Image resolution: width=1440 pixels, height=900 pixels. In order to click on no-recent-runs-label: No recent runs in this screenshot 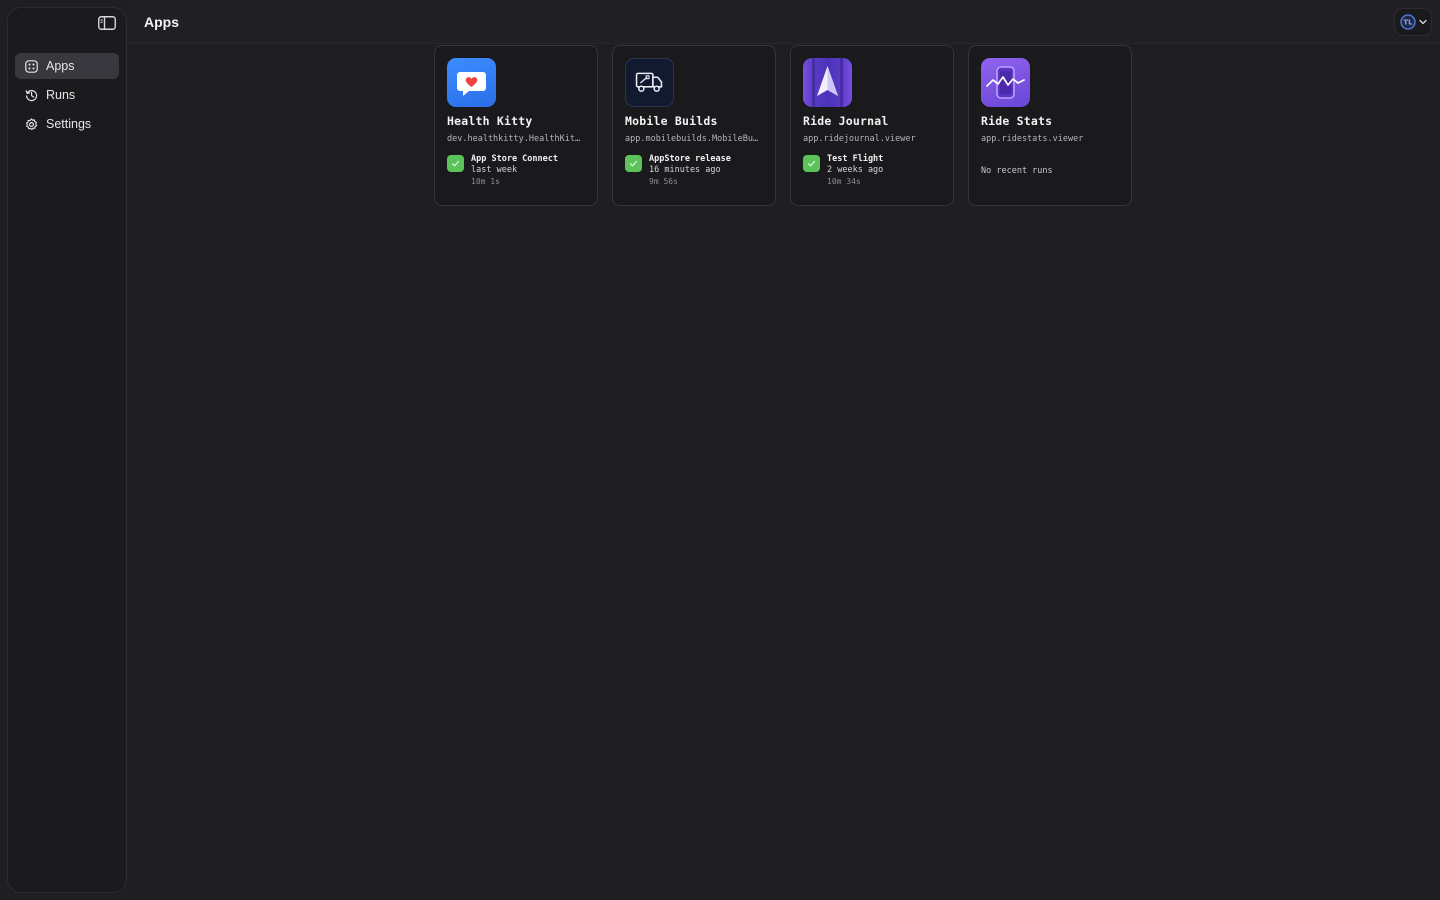, I will do `click(1017, 171)`.